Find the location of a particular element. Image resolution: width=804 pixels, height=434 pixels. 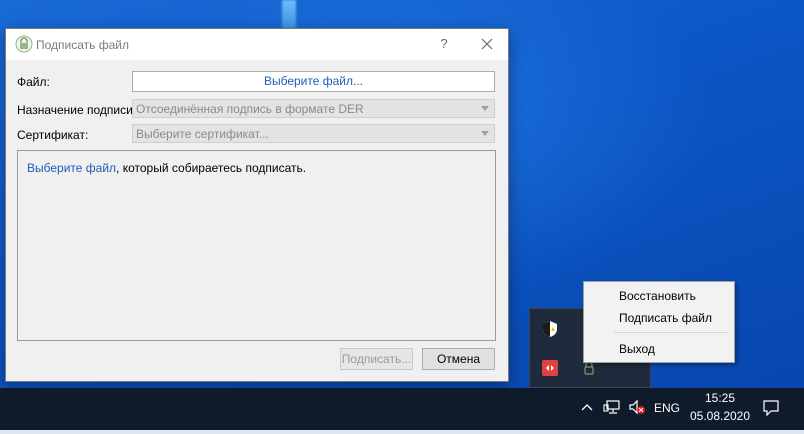

close-button is located at coordinates (487, 44).